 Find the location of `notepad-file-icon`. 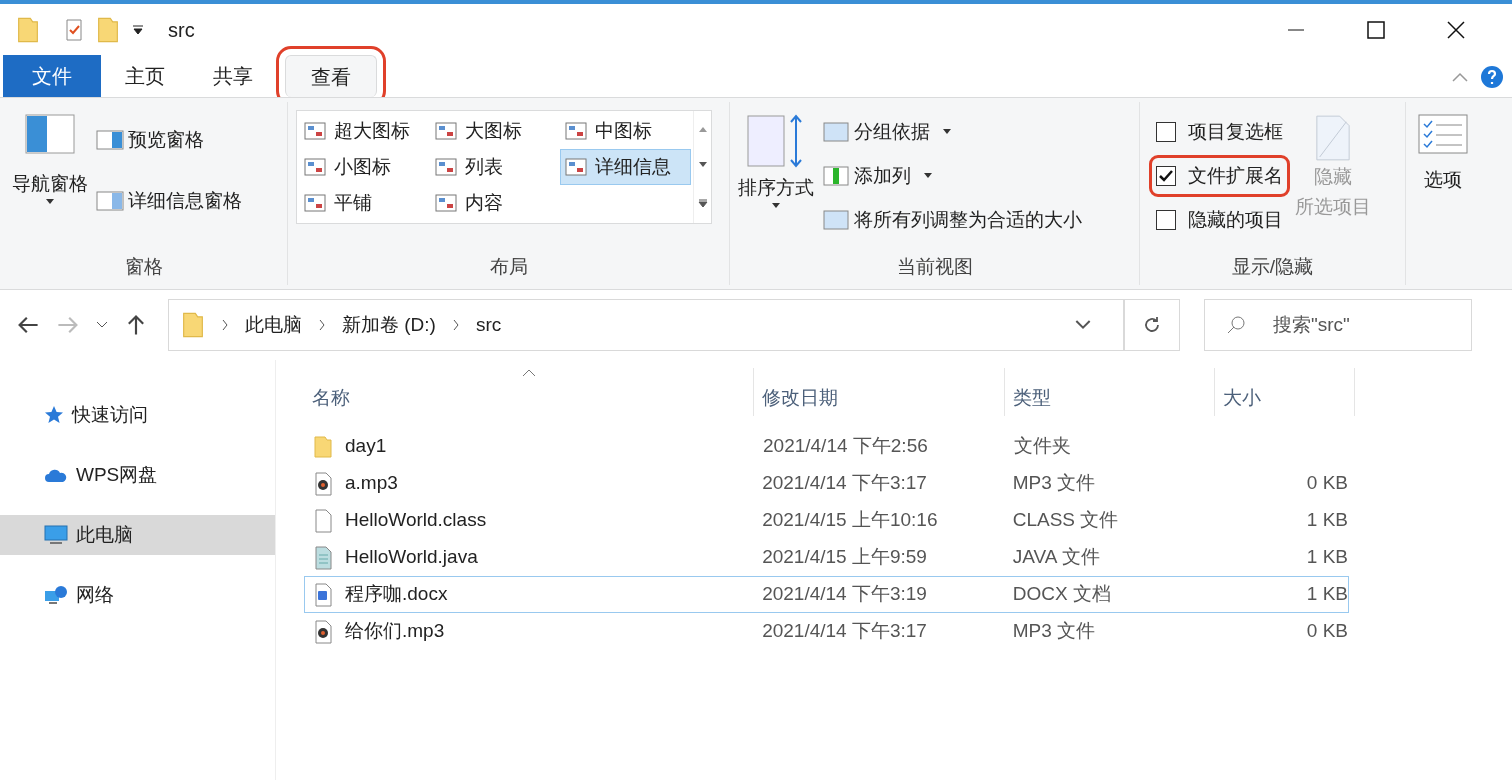

notepad-file-icon is located at coordinates (323, 557).